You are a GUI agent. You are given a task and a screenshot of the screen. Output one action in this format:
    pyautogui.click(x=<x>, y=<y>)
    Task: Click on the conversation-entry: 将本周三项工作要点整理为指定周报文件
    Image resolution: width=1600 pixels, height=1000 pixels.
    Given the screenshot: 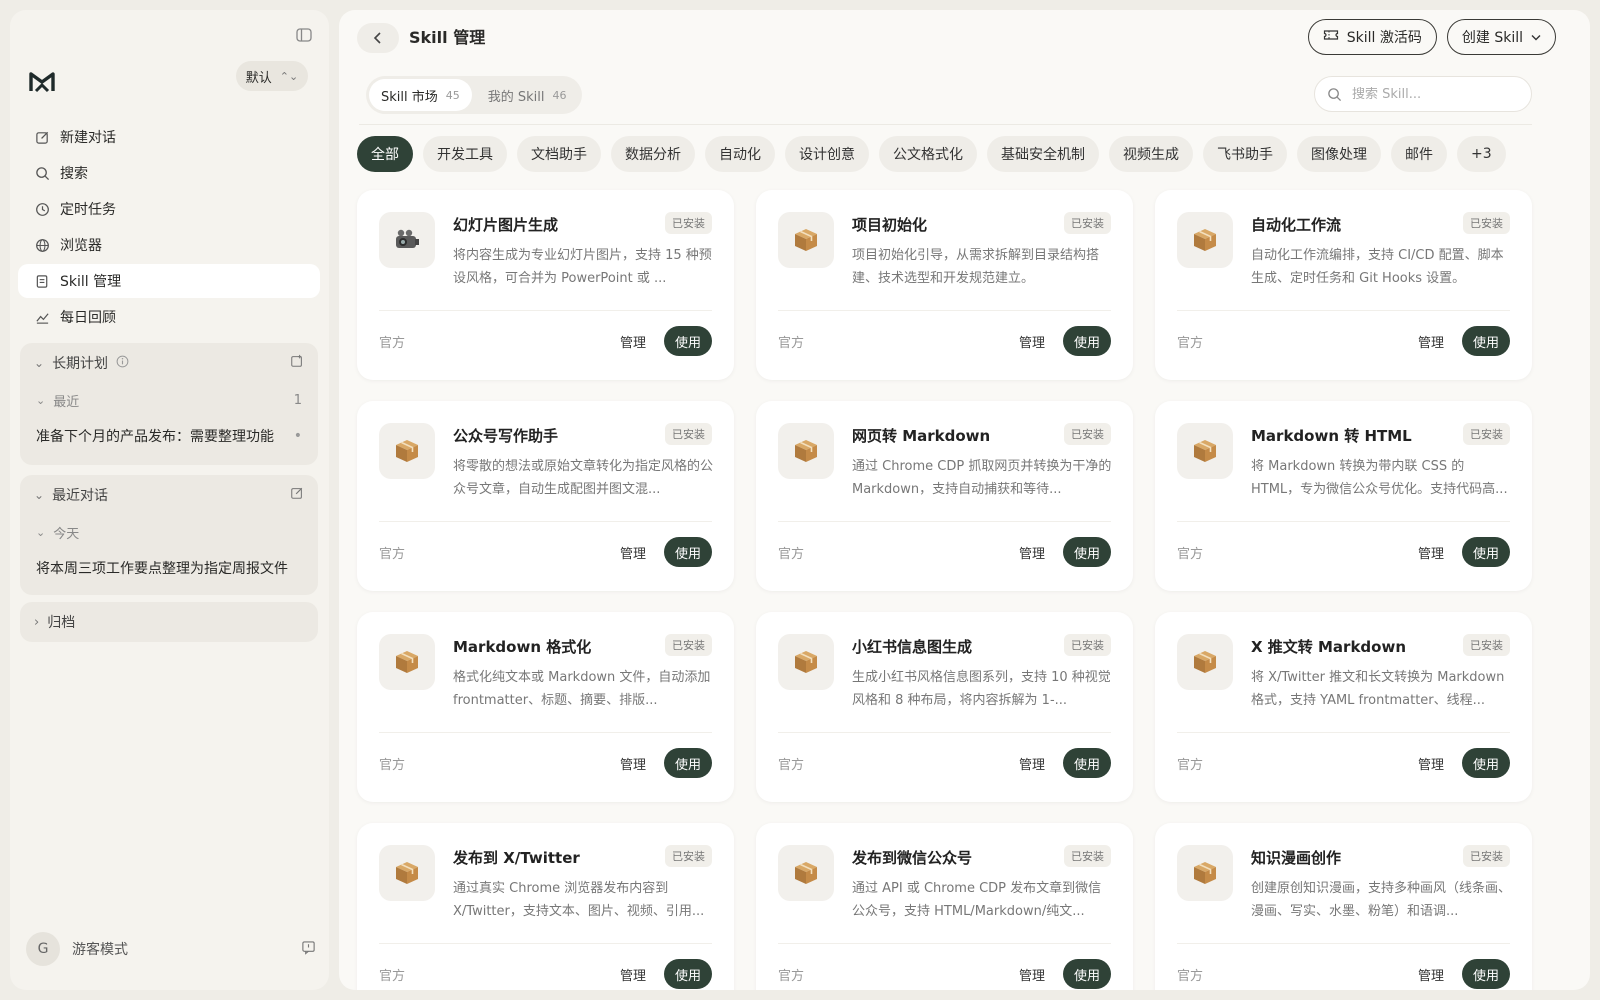 What is the action you would take?
    pyautogui.click(x=169, y=568)
    